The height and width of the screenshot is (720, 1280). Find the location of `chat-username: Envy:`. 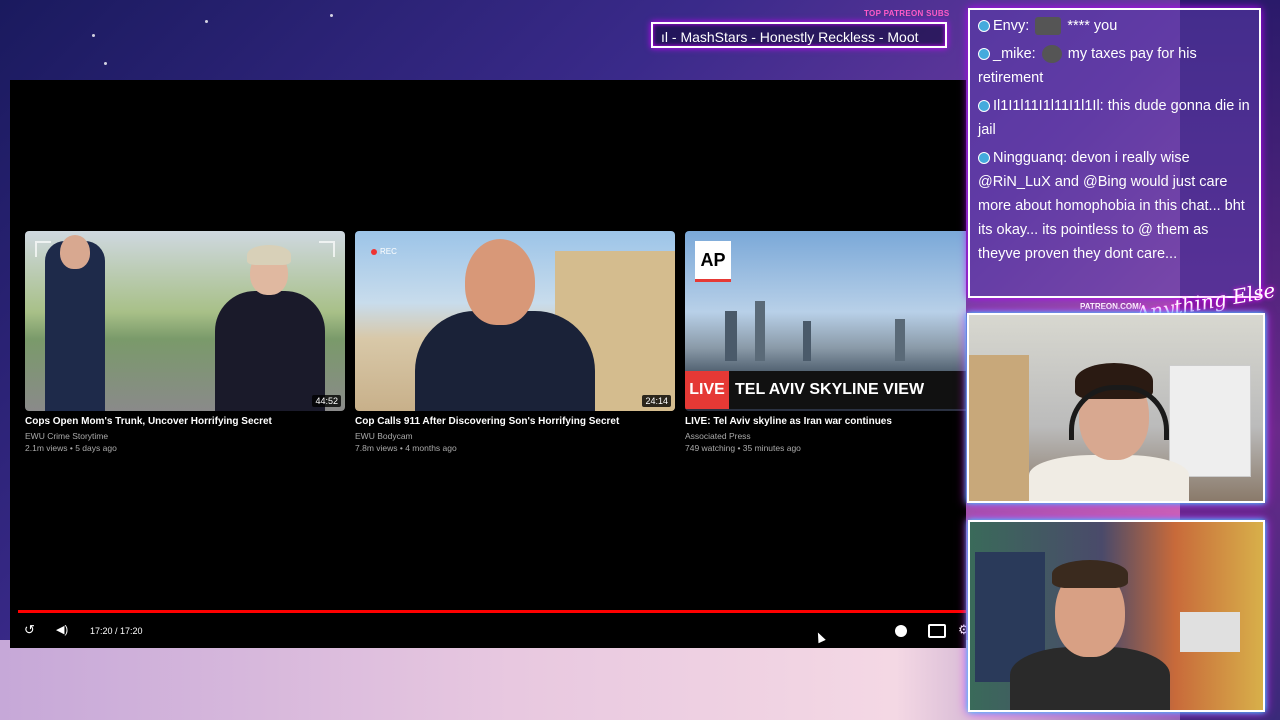

chat-username: Envy: is located at coordinates (1011, 26).